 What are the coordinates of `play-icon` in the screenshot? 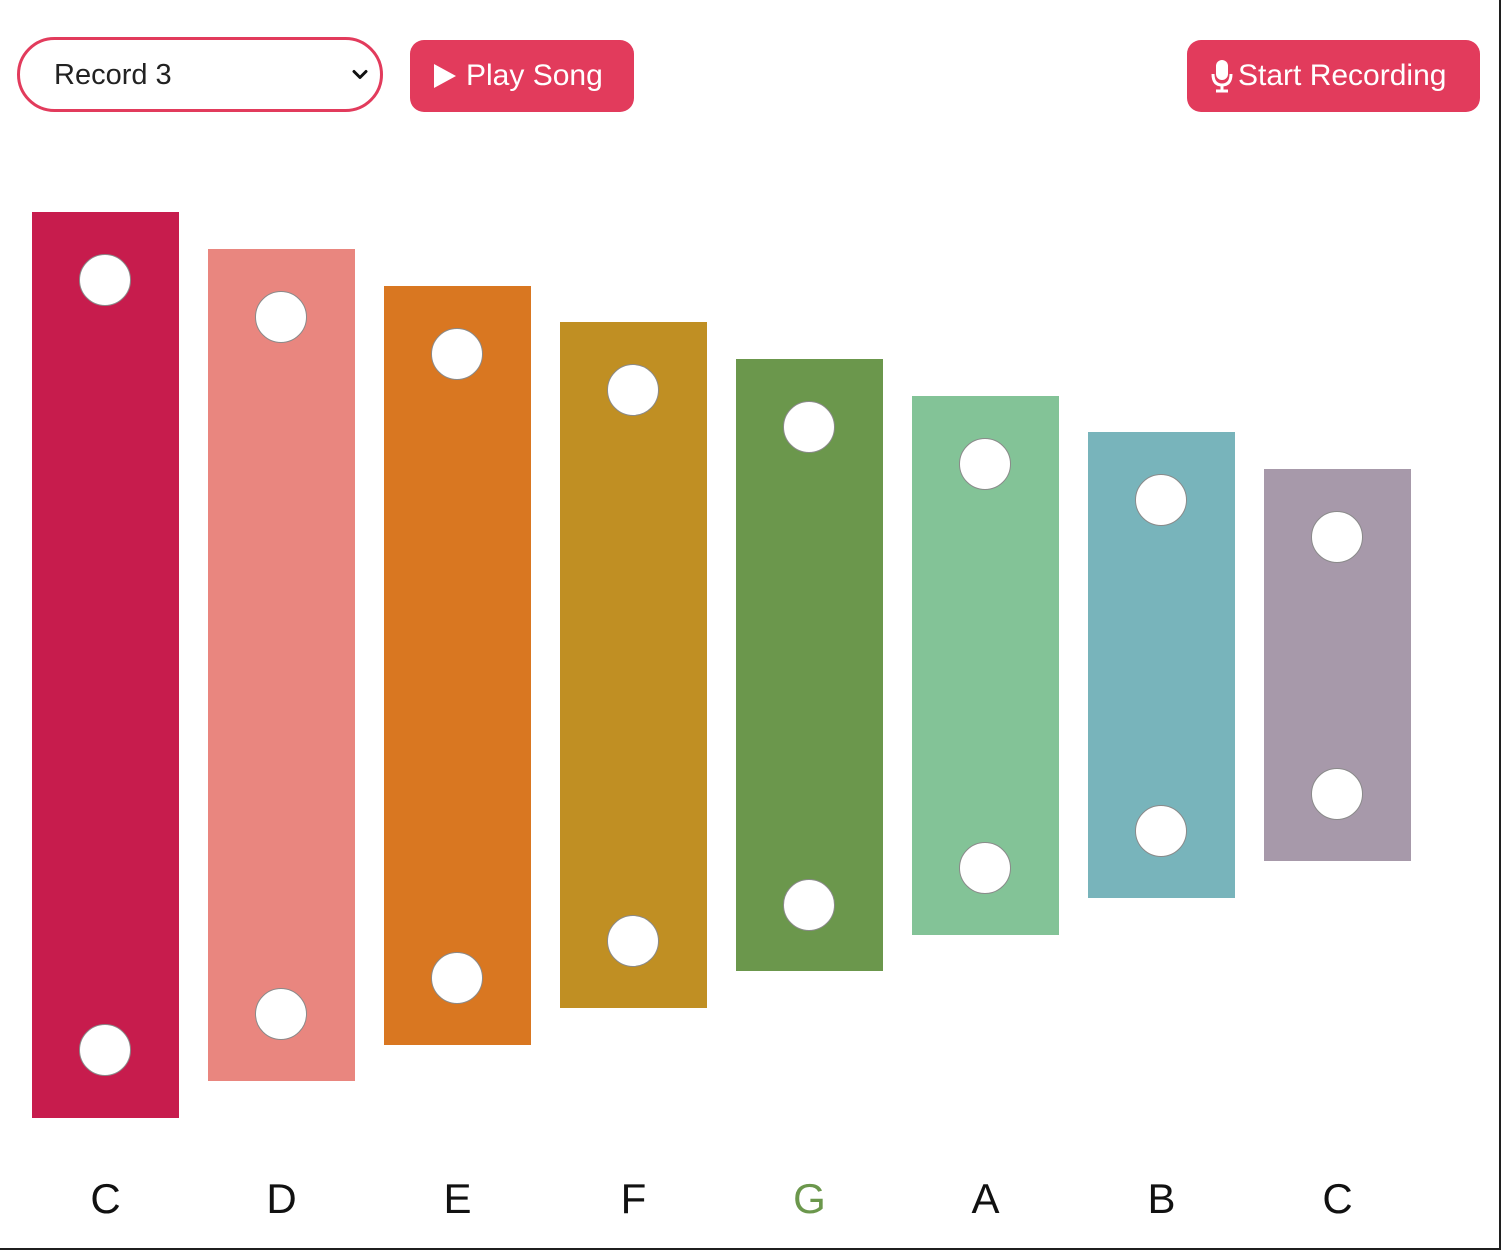 It's located at (445, 76).